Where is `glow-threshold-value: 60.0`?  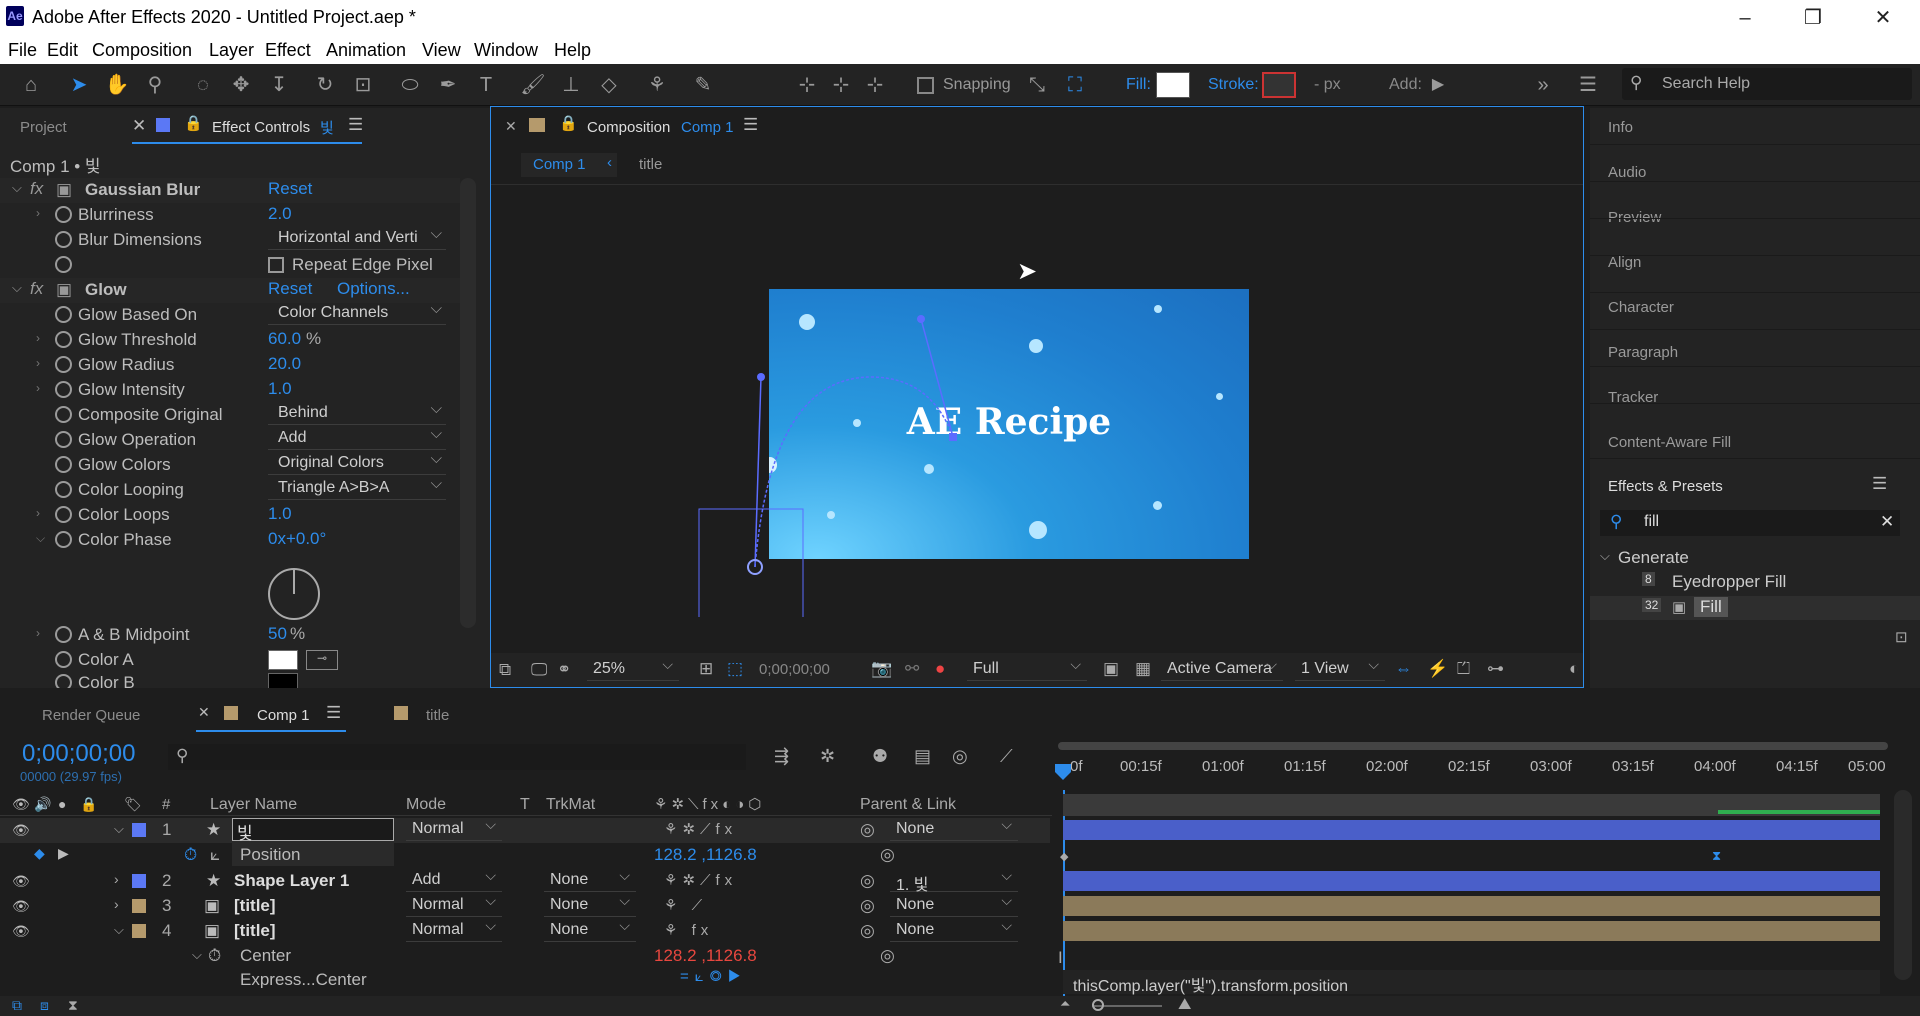 glow-threshold-value: 60.0 is located at coordinates (284, 339).